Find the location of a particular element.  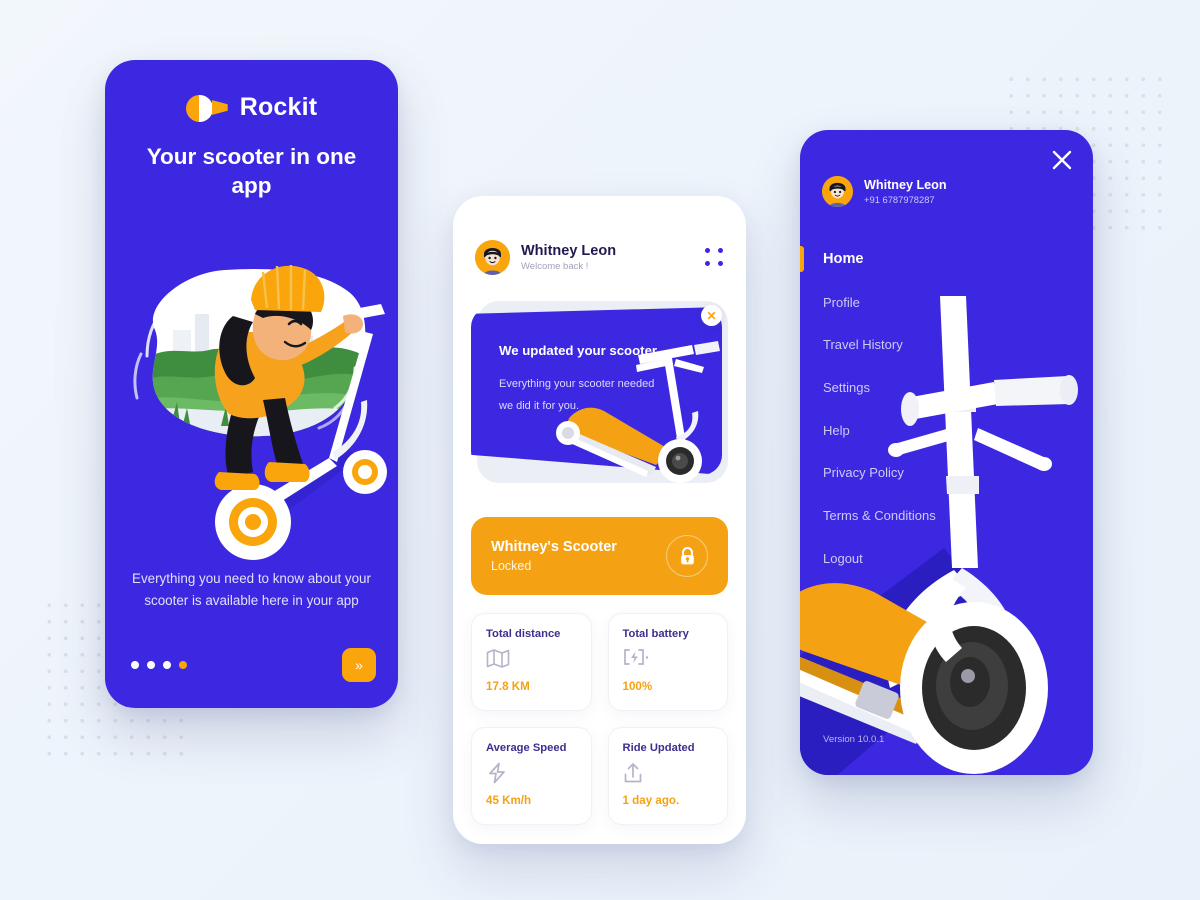

pagination-dot-active is located at coordinates (183, 665).